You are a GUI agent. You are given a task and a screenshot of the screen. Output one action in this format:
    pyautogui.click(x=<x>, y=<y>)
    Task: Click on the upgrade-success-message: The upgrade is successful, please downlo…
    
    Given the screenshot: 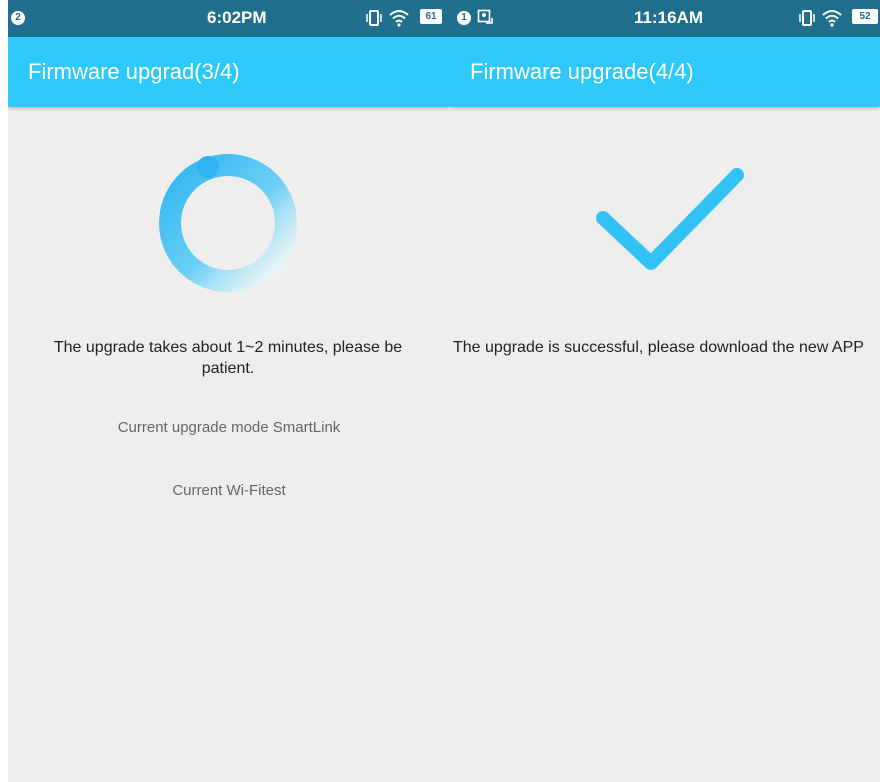 What is the action you would take?
    pyautogui.click(x=658, y=347)
    